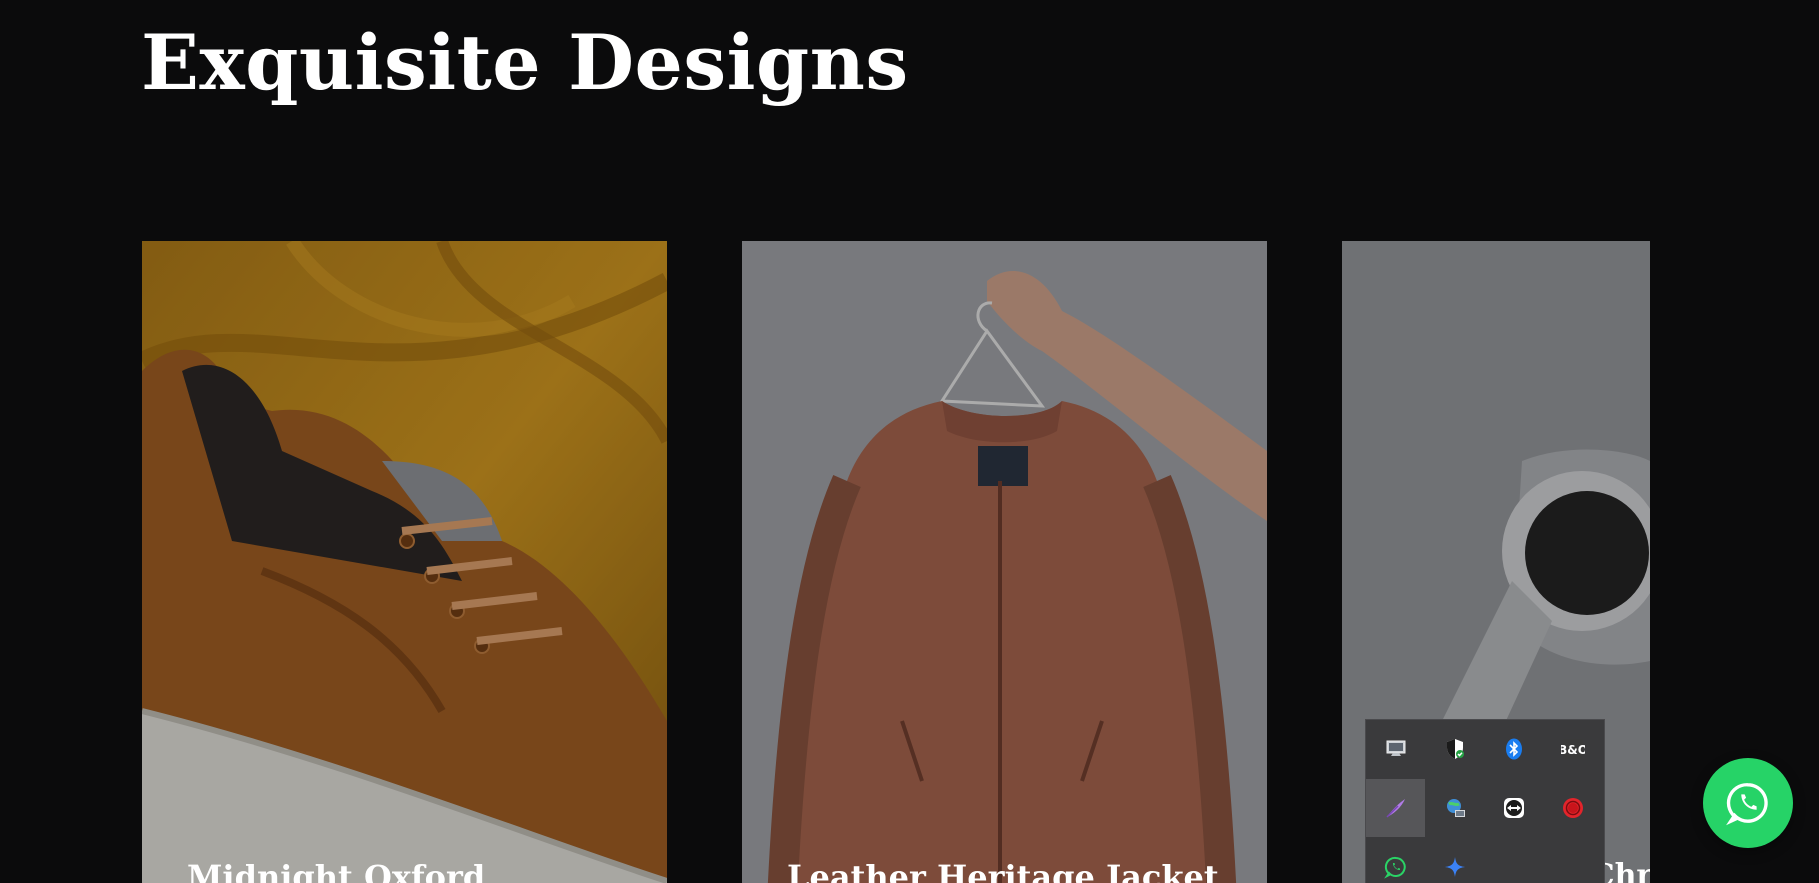  What do you see at coordinates (1454, 860) in the screenshot?
I see `sparkle-icon` at bounding box center [1454, 860].